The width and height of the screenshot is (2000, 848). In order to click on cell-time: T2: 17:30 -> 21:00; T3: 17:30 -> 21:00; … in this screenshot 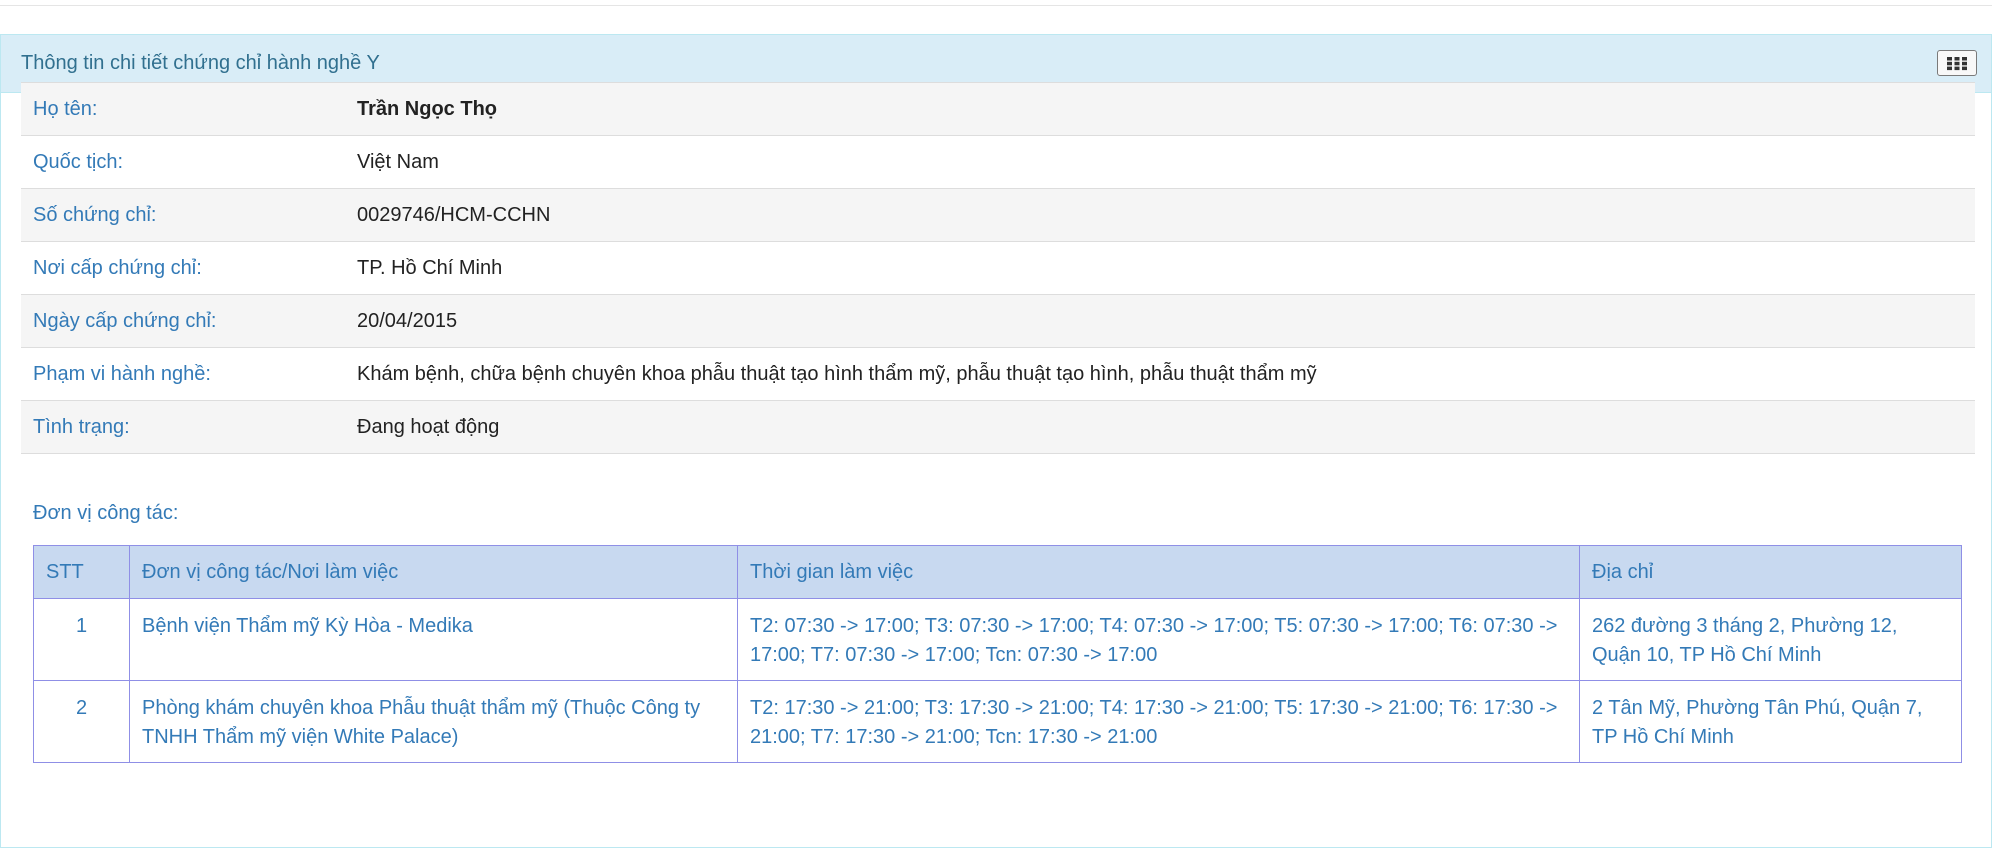, I will do `click(1158, 721)`.